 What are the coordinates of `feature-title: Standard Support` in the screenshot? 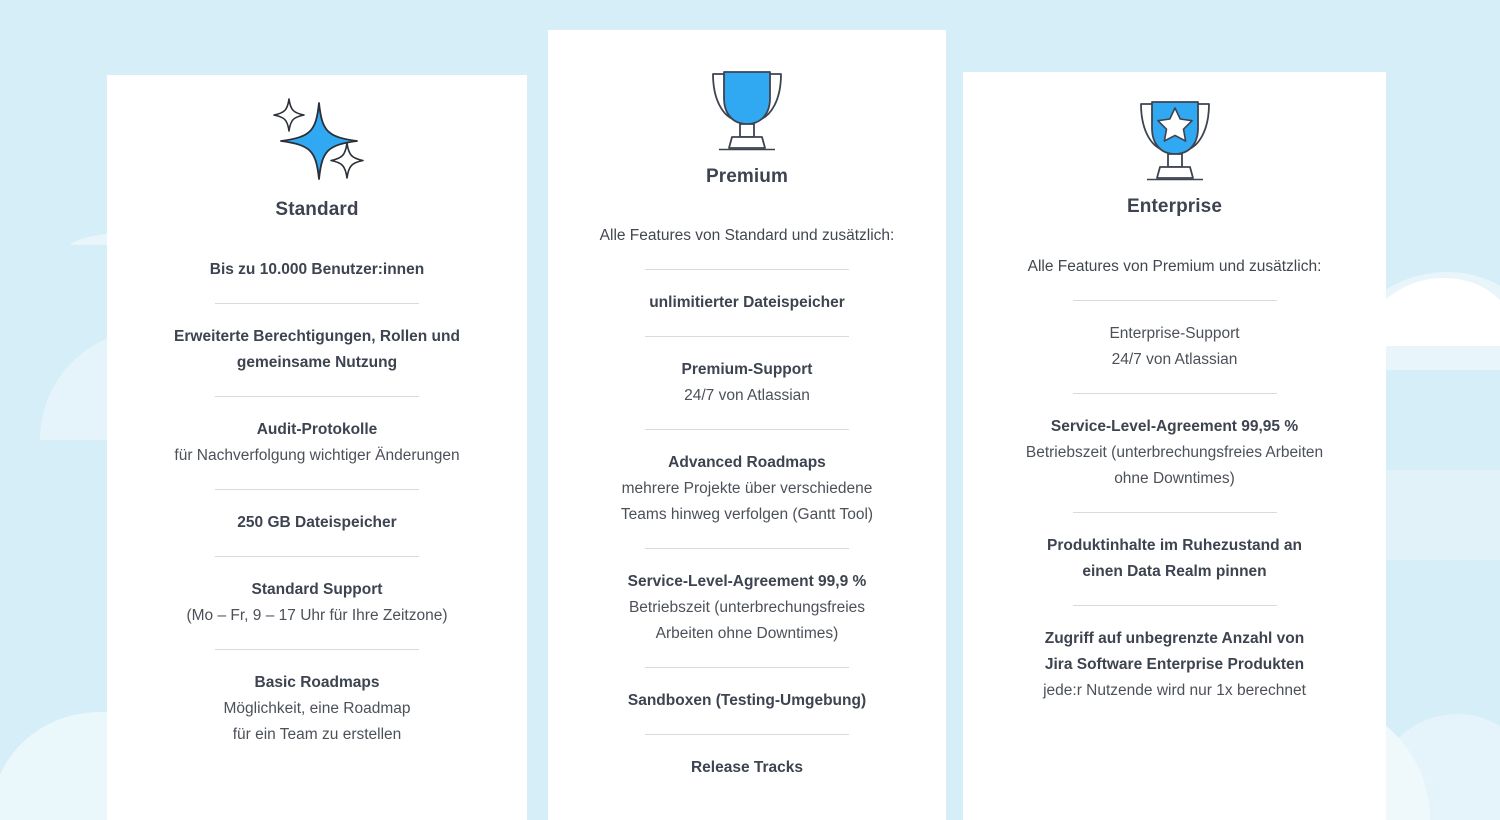 It's located at (317, 590).